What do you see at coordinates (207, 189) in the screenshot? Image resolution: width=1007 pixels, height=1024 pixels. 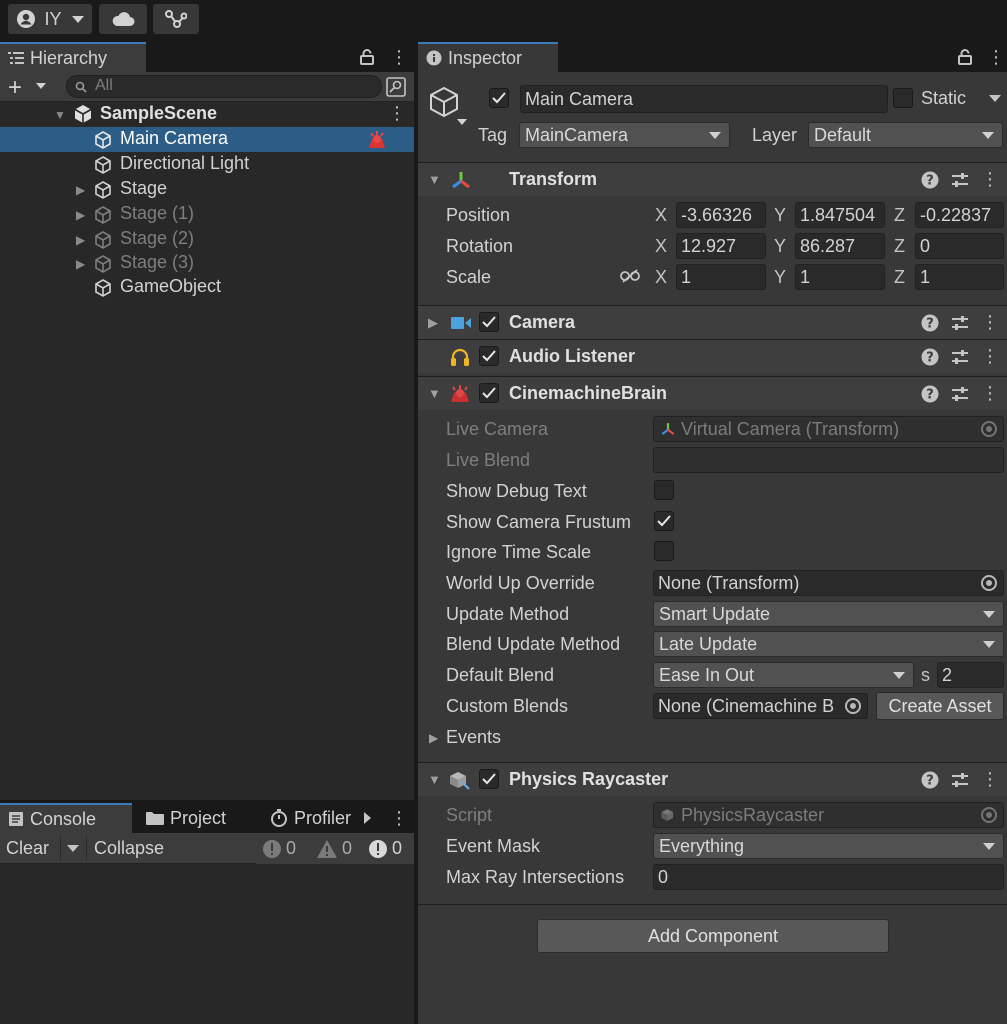 I see `hierarchy-item-stage: ▶ Stage` at bounding box center [207, 189].